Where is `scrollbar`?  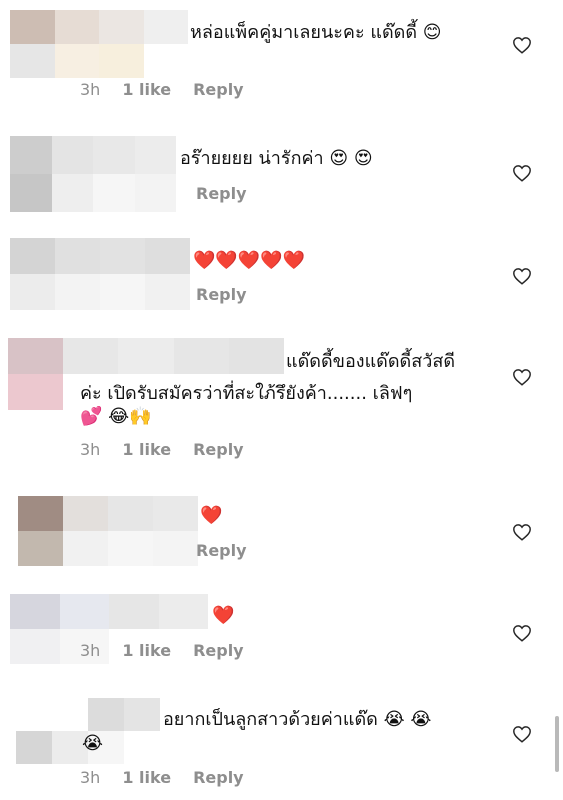 scrollbar is located at coordinates (557, 744).